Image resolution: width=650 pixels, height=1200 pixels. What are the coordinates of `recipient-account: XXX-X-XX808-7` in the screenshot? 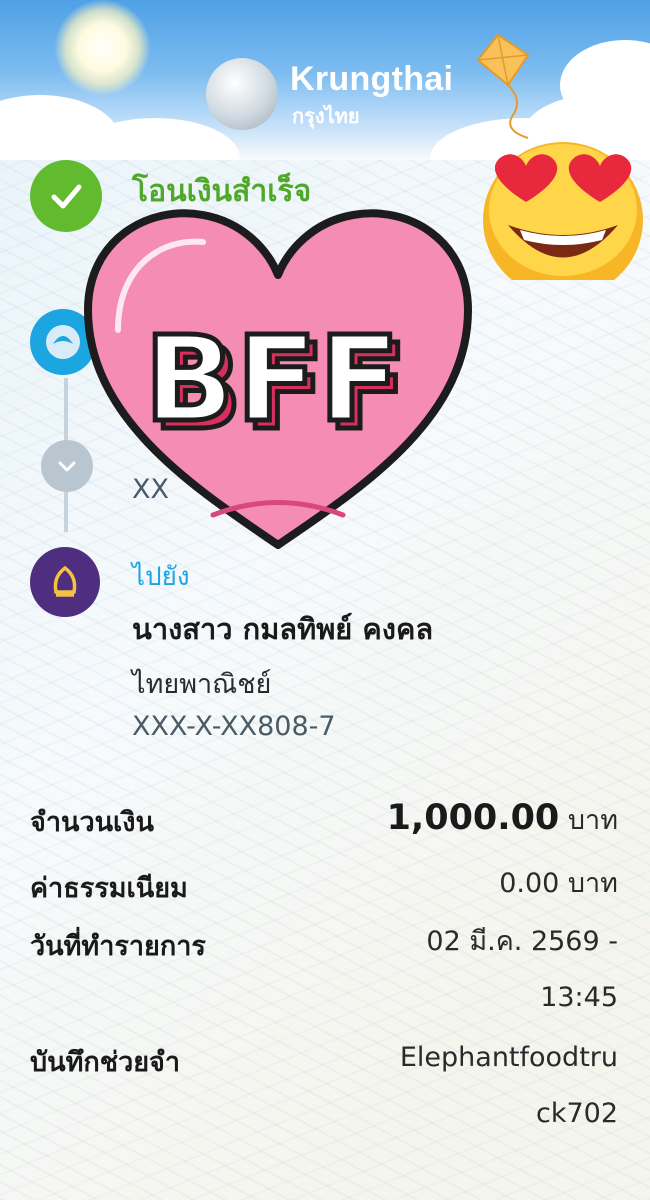 It's located at (234, 726).